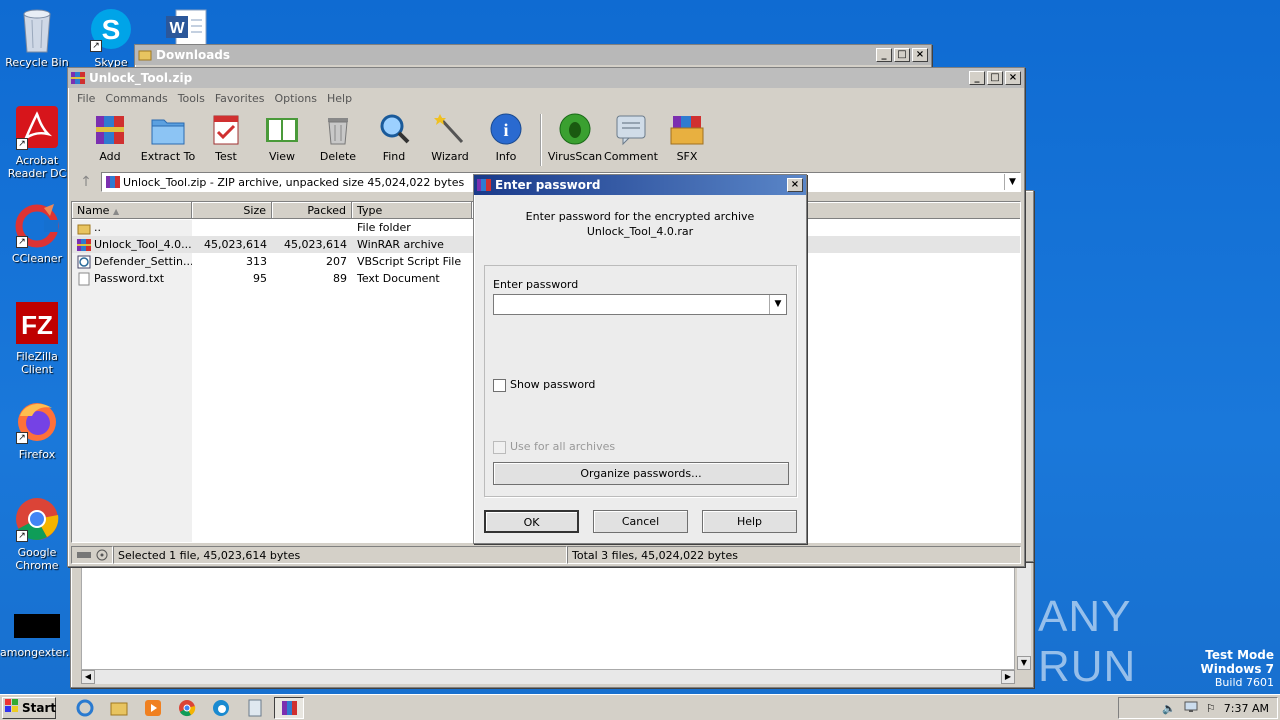 The height and width of the screenshot is (720, 1280). I want to click on toolbar-test-button: Test, so click(226, 137).